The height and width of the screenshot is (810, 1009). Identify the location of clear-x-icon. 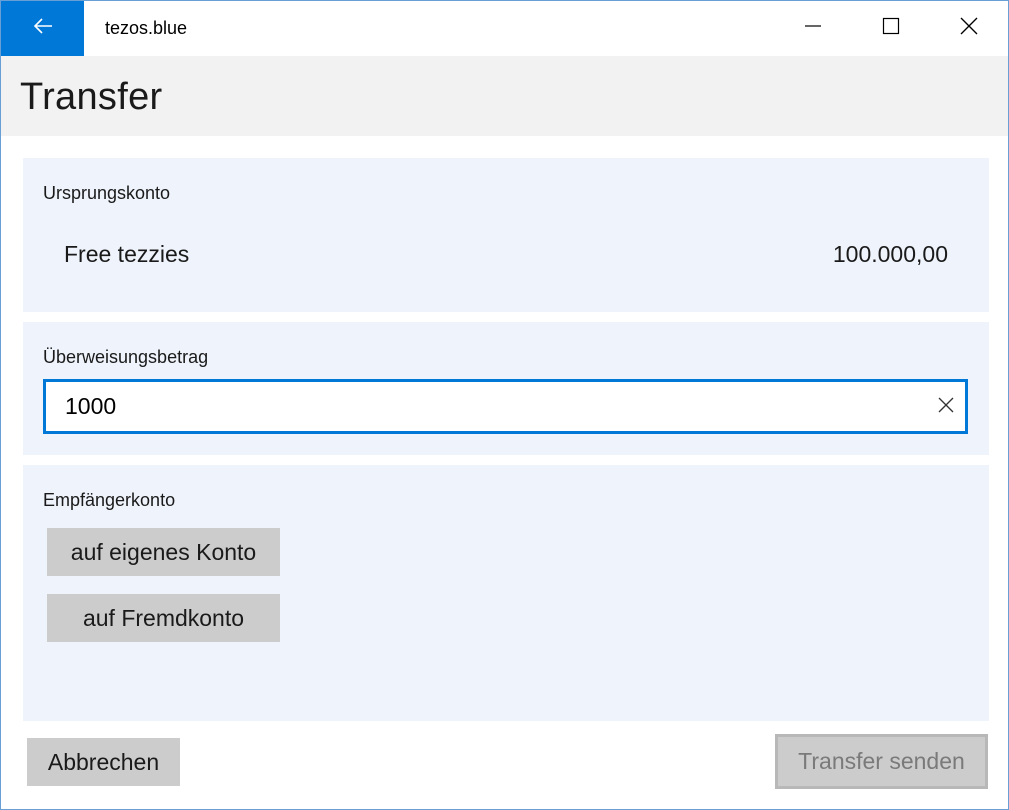
(946, 407).